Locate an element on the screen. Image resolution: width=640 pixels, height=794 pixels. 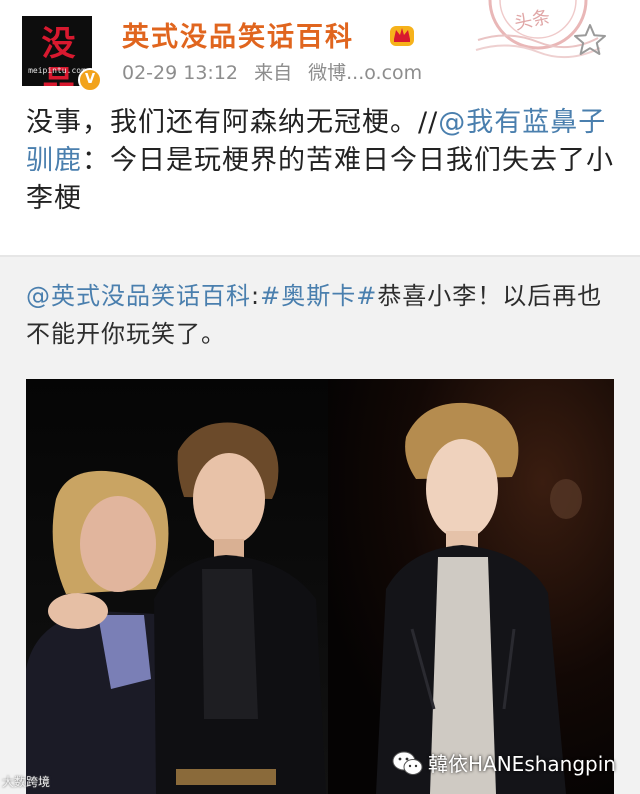
post-meta: 02-29 13:12 来自 微博...o.com is located at coordinates (277, 71).